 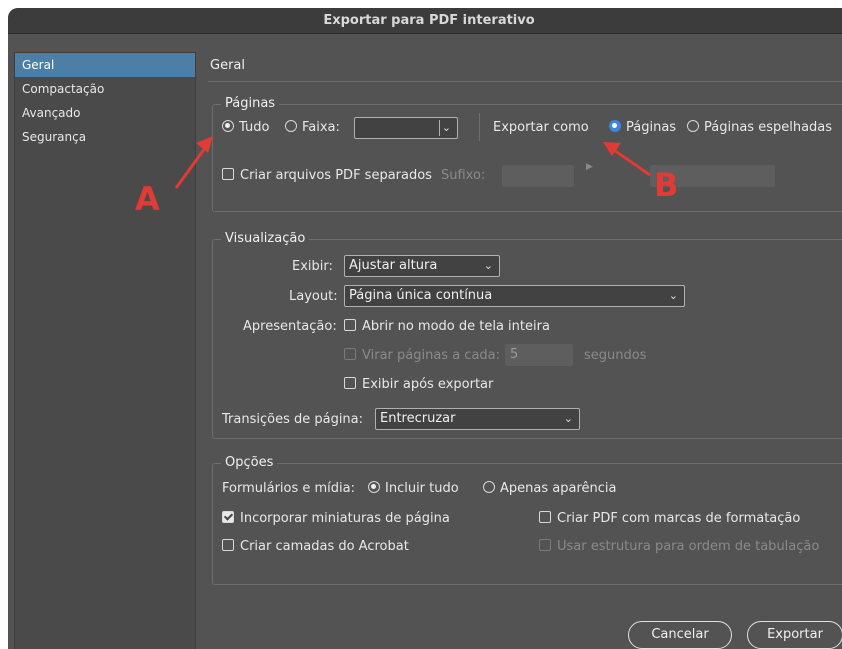 I want to click on annotation-label-b: B, so click(x=666, y=185).